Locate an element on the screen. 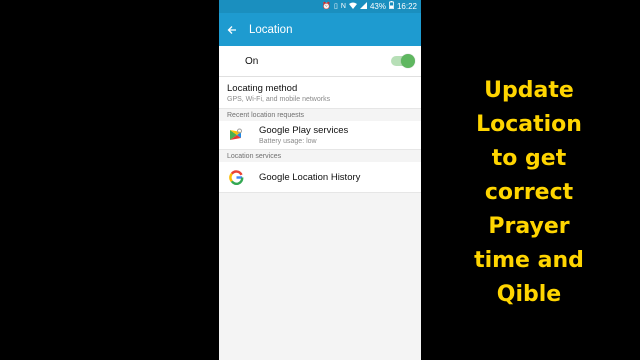  list-item-google-play-services: Google Play services Battery usage: low is located at coordinates (320, 135).